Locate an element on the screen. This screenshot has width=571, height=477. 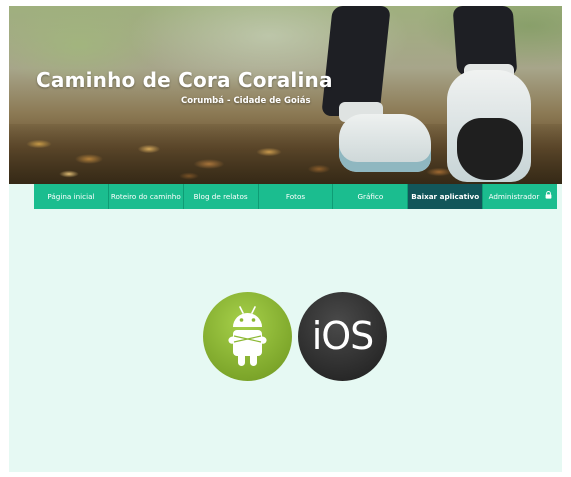
site-subtitle: Corumbá - Cidade de Goiás is located at coordinates (246, 101).